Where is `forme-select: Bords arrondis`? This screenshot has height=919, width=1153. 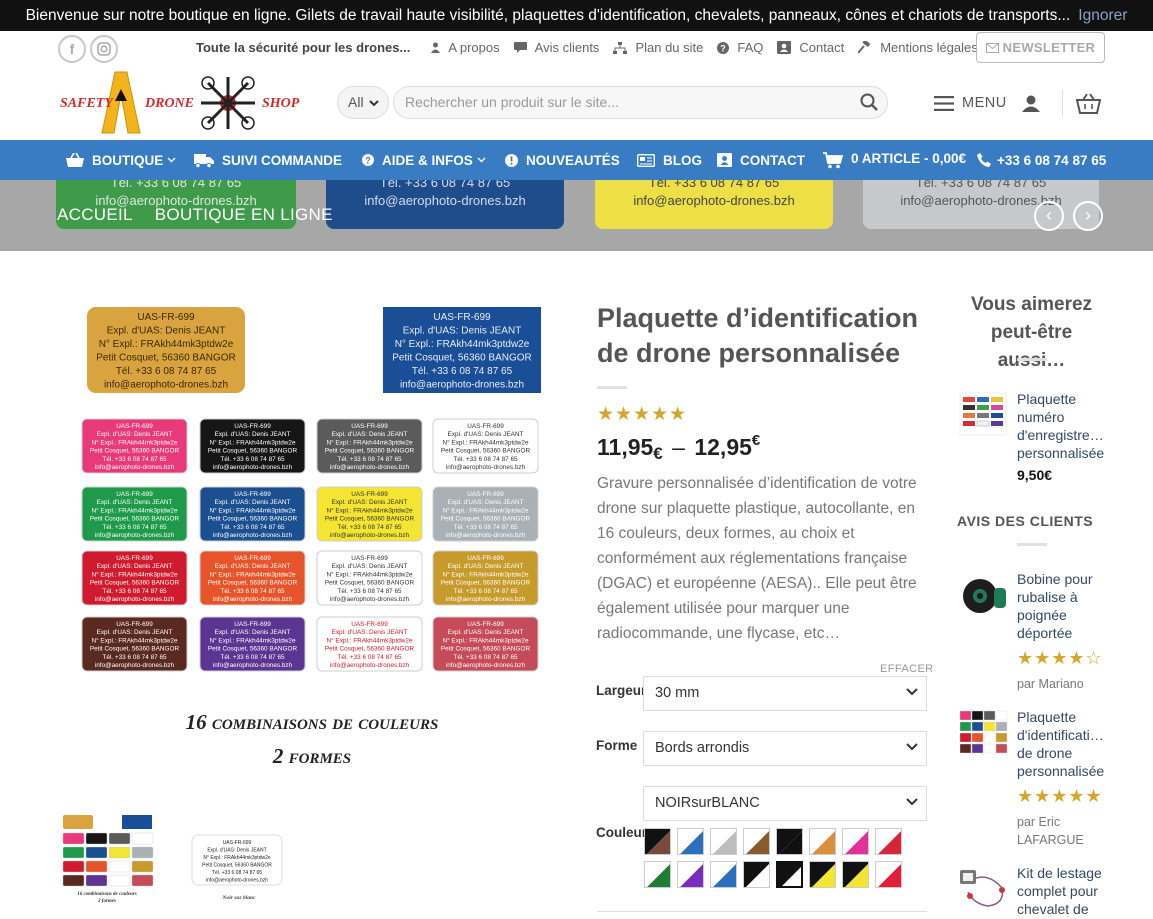
forme-select: Bords arrondis is located at coordinates (785, 748).